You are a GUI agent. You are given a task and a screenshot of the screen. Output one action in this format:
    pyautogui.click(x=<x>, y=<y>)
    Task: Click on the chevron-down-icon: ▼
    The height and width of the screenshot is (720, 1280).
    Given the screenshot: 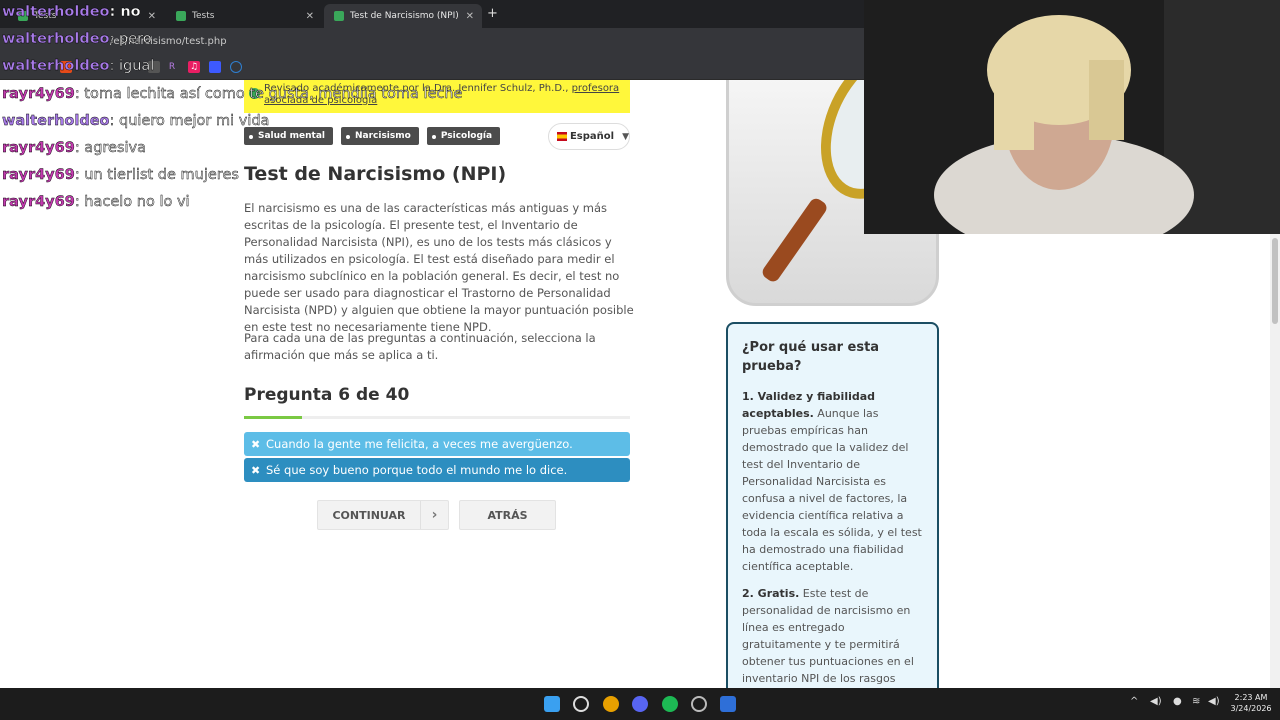 What is the action you would take?
    pyautogui.click(x=625, y=136)
    